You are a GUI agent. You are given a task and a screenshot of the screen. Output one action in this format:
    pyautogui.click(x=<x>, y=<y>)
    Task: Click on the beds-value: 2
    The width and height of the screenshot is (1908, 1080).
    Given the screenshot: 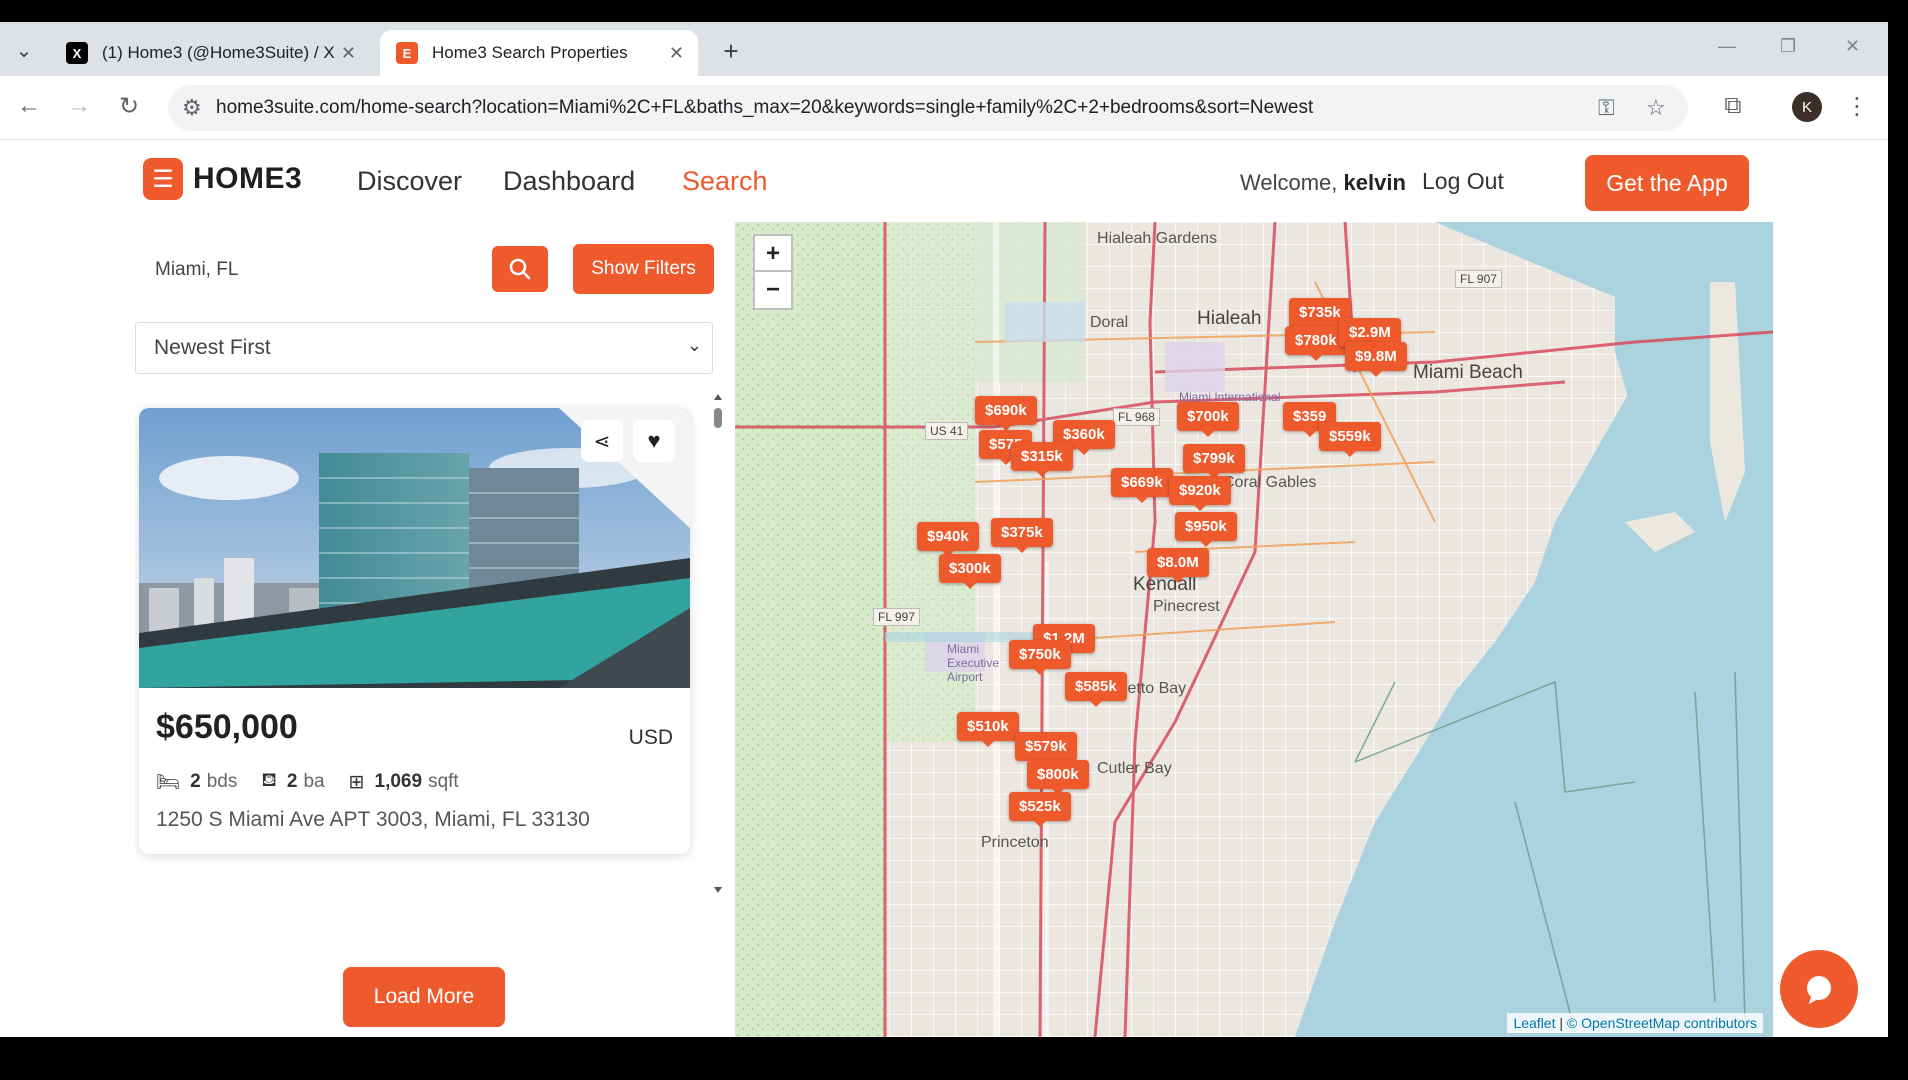 What is the action you would take?
    pyautogui.click(x=195, y=781)
    